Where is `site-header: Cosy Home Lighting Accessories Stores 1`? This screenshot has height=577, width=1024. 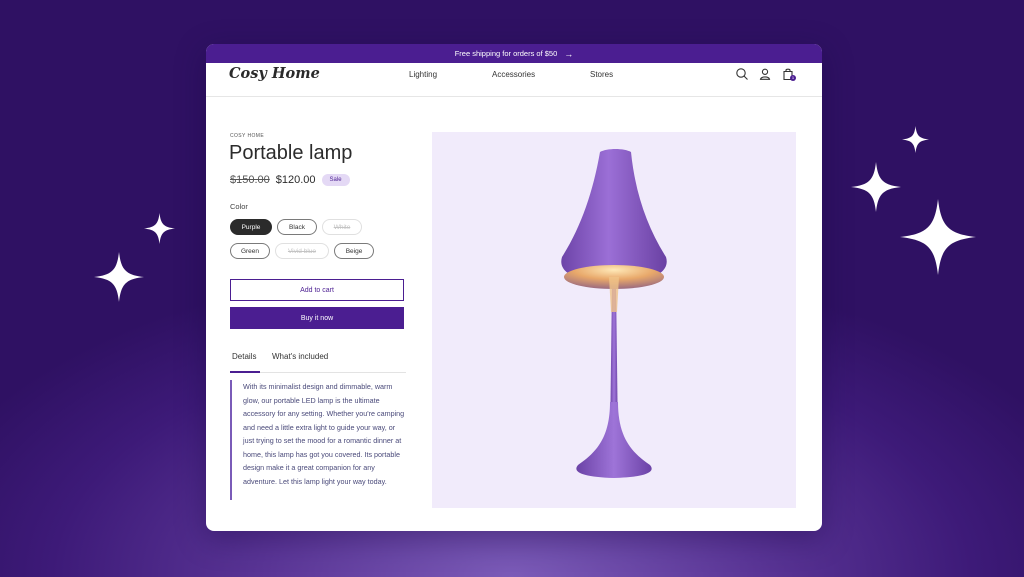
site-header: Cosy Home Lighting Accessories Stores 1 is located at coordinates (514, 80).